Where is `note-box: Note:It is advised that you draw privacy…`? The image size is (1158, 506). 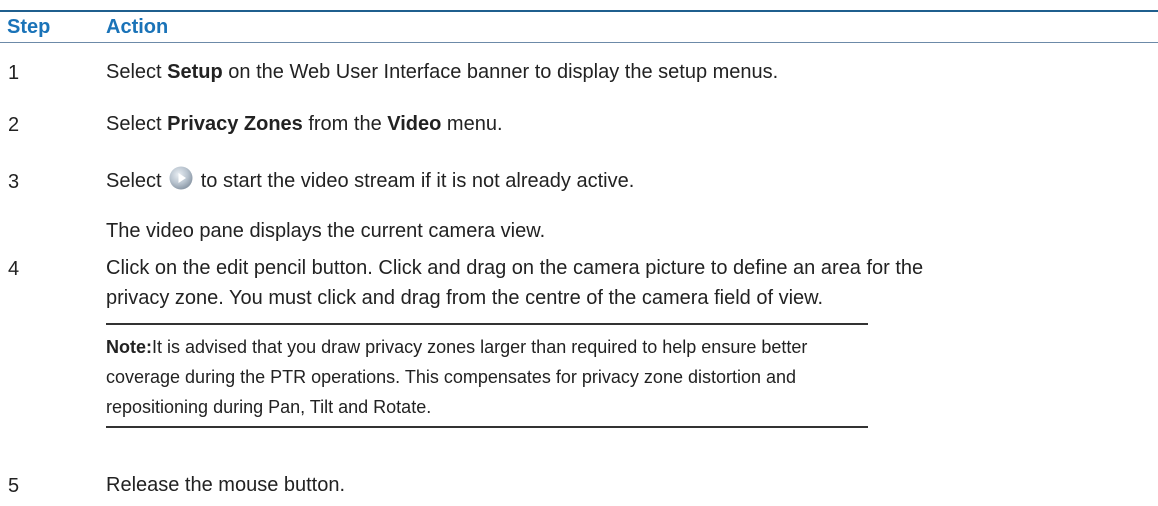 note-box: Note:It is advised that you draw privacy… is located at coordinates (487, 375).